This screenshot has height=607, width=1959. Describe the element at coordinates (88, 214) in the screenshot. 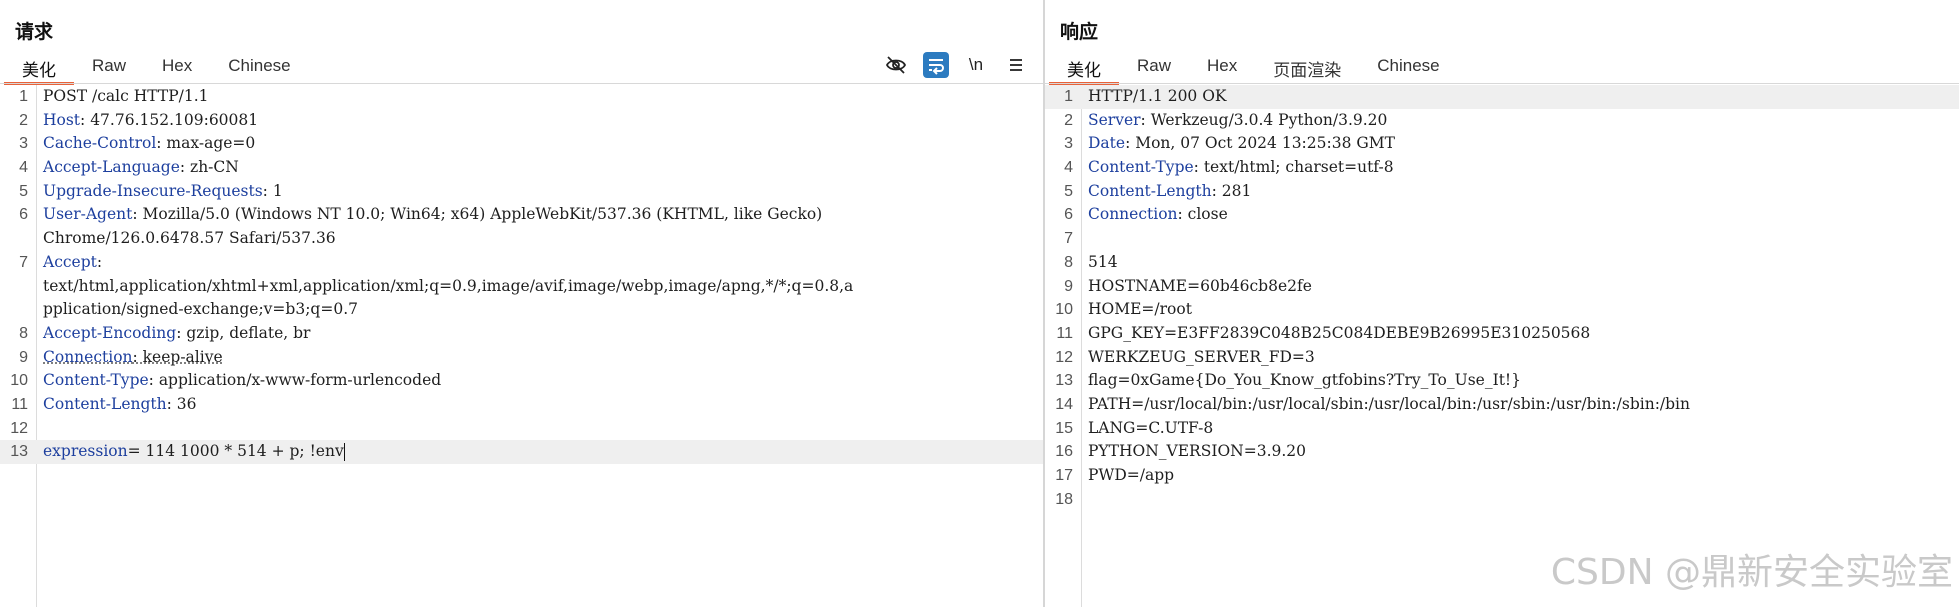

I see `header-name: User-Agent` at that location.